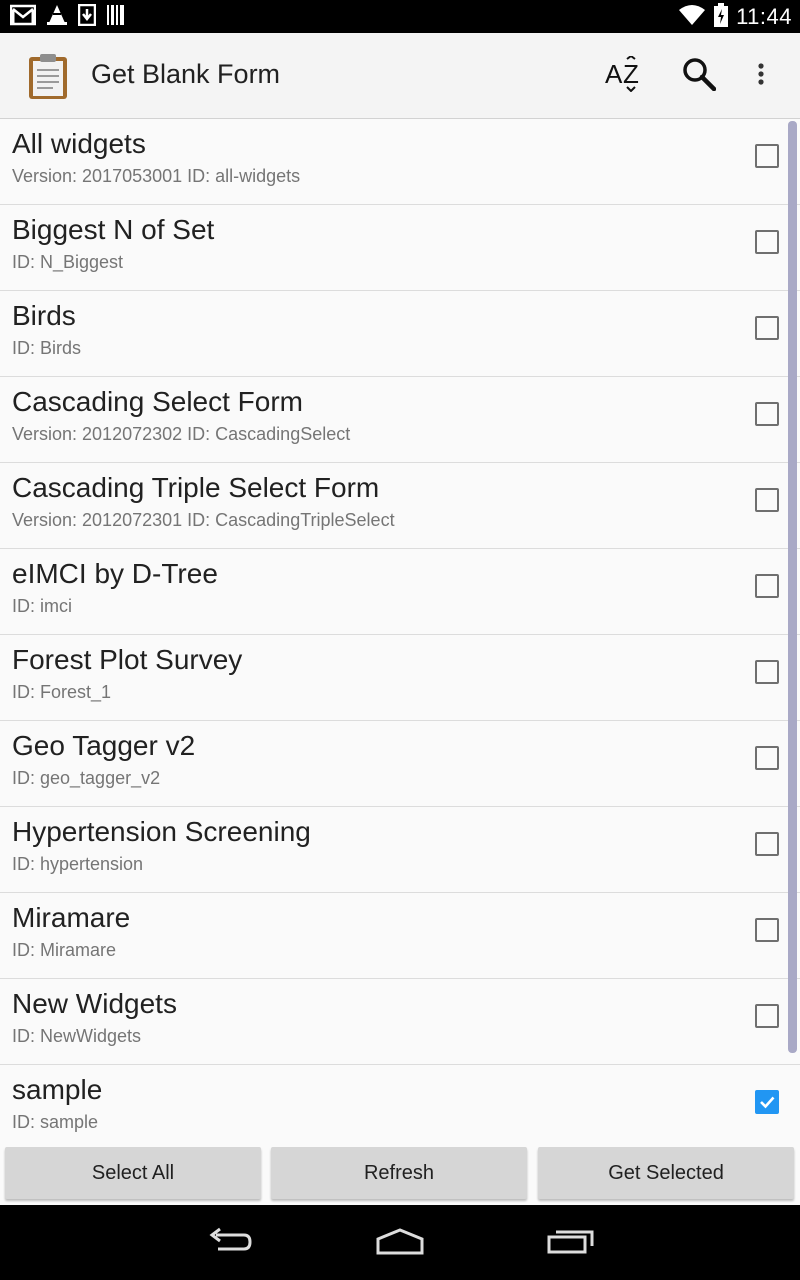  What do you see at coordinates (196, 487) in the screenshot?
I see `form-name: Cascading Triple Select Form` at bounding box center [196, 487].